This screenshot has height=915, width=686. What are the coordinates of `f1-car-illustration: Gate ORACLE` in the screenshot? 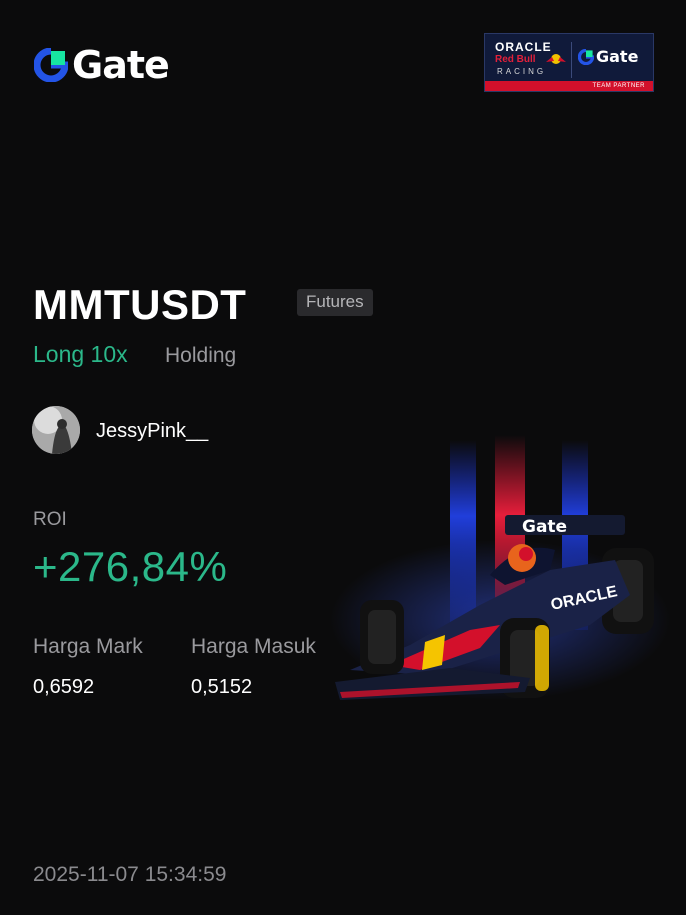 It's located at (500, 567).